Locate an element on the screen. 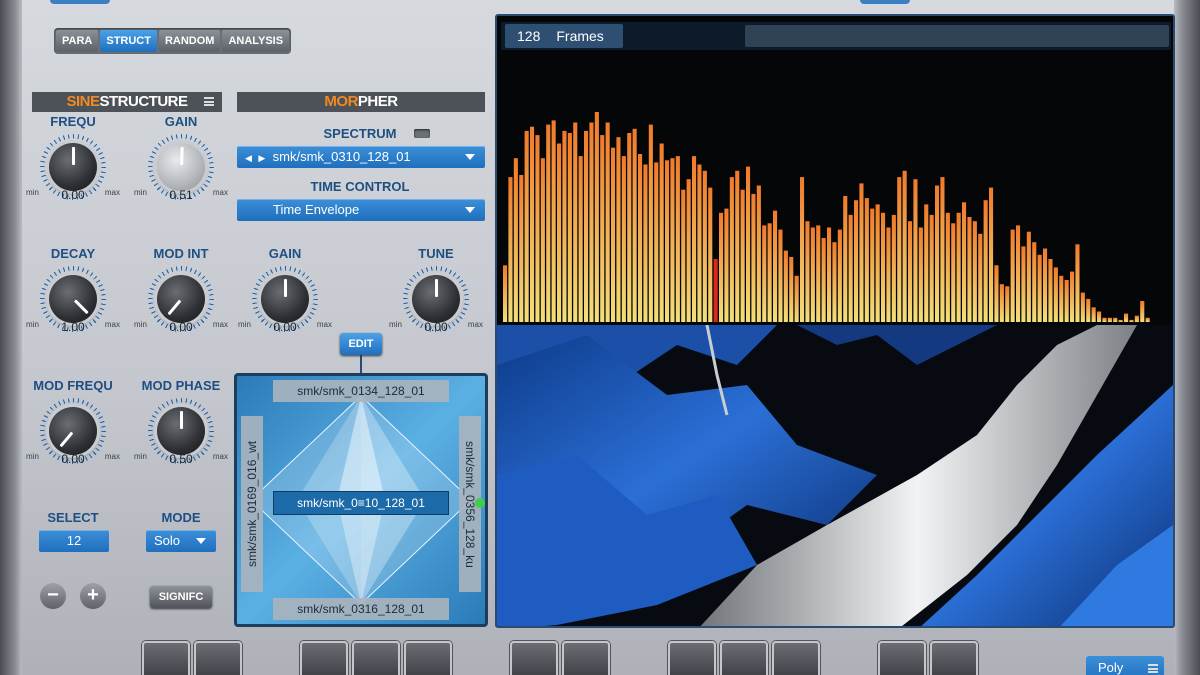 The height and width of the screenshot is (675, 1200). pad-label-center: smk/smk_0≡10_128_01 is located at coordinates (361, 503).